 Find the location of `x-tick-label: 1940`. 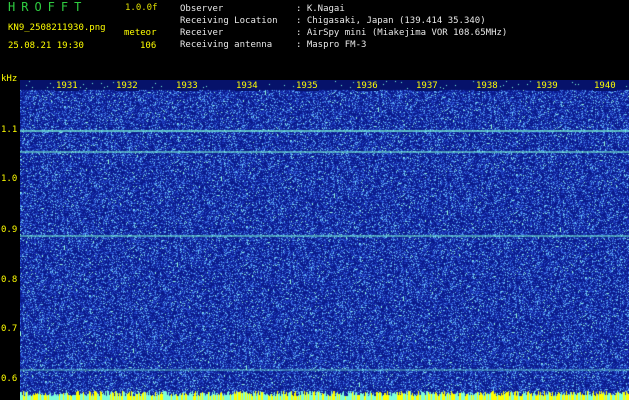

x-tick-label: 1940 is located at coordinates (605, 86).